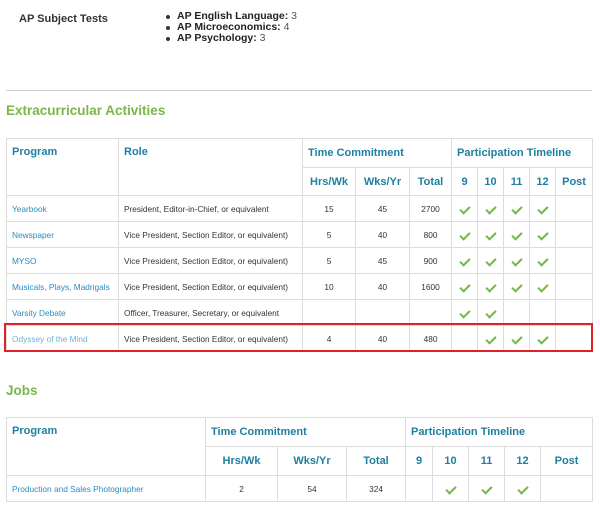 This screenshot has width=600, height=510. What do you see at coordinates (382, 208) in the screenshot?
I see `wks-cell: 45` at bounding box center [382, 208].